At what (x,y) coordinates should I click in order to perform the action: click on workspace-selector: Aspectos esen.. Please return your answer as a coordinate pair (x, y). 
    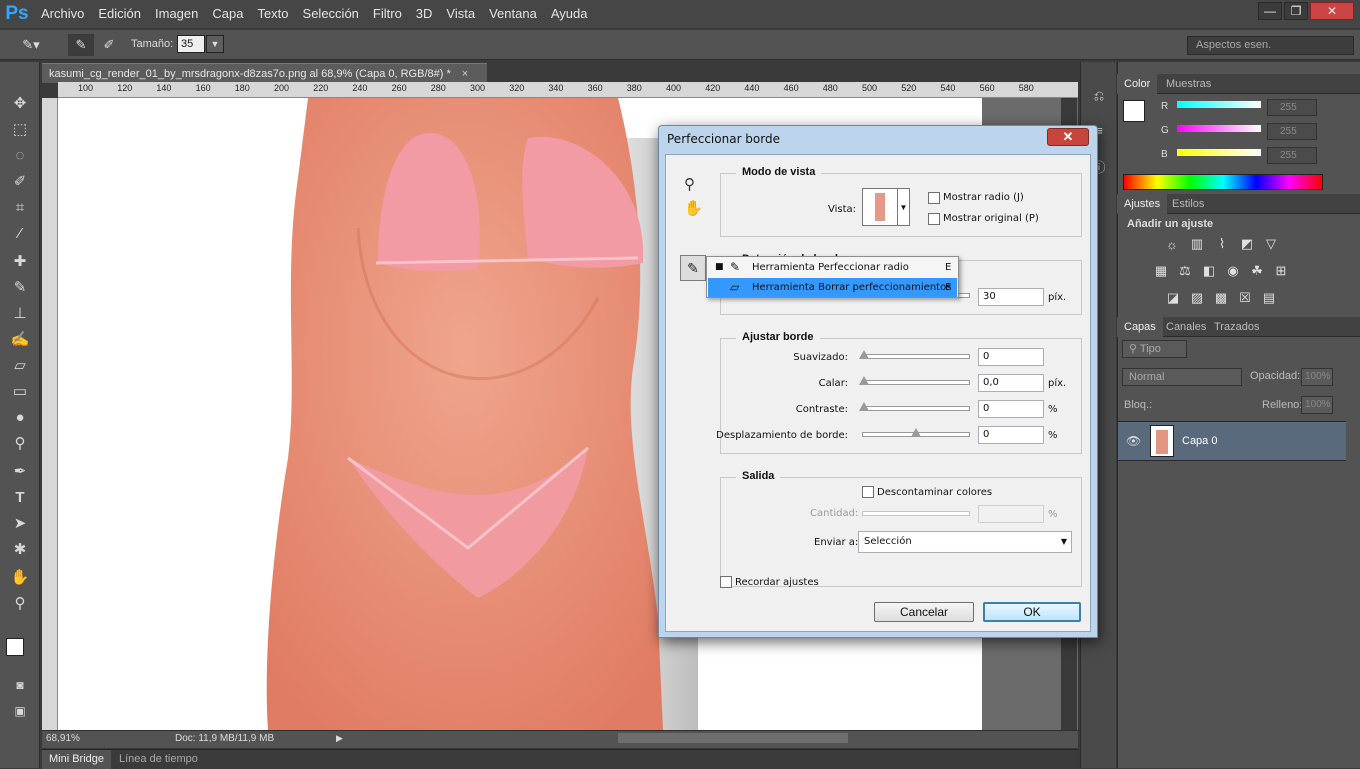
    Looking at the image, I should click on (1270, 45).